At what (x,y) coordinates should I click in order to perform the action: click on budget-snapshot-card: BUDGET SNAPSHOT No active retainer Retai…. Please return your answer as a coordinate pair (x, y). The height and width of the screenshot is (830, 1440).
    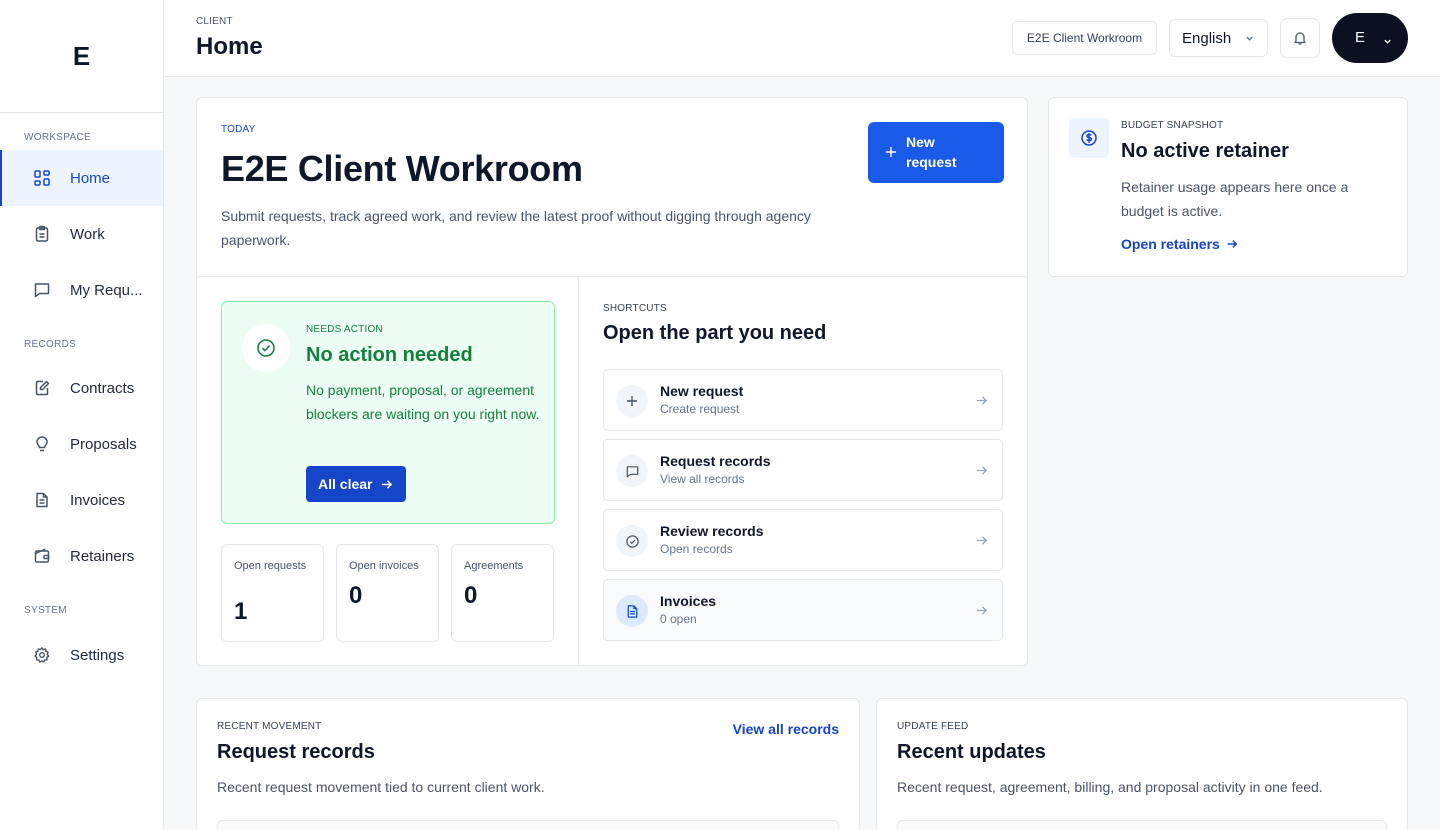
    Looking at the image, I should click on (1228, 187).